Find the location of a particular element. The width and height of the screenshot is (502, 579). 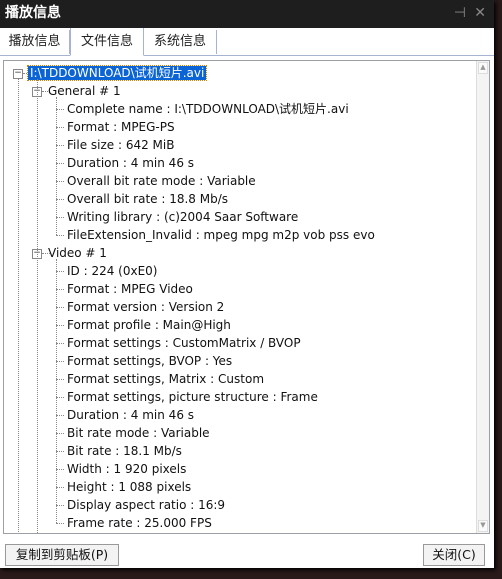

collapse-root-icon: − is located at coordinates (18, 74).